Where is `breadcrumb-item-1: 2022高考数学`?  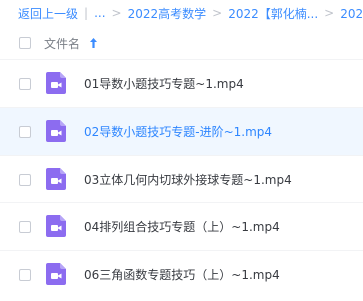 breadcrumb-item-1: 2022高考数学 is located at coordinates (167, 13).